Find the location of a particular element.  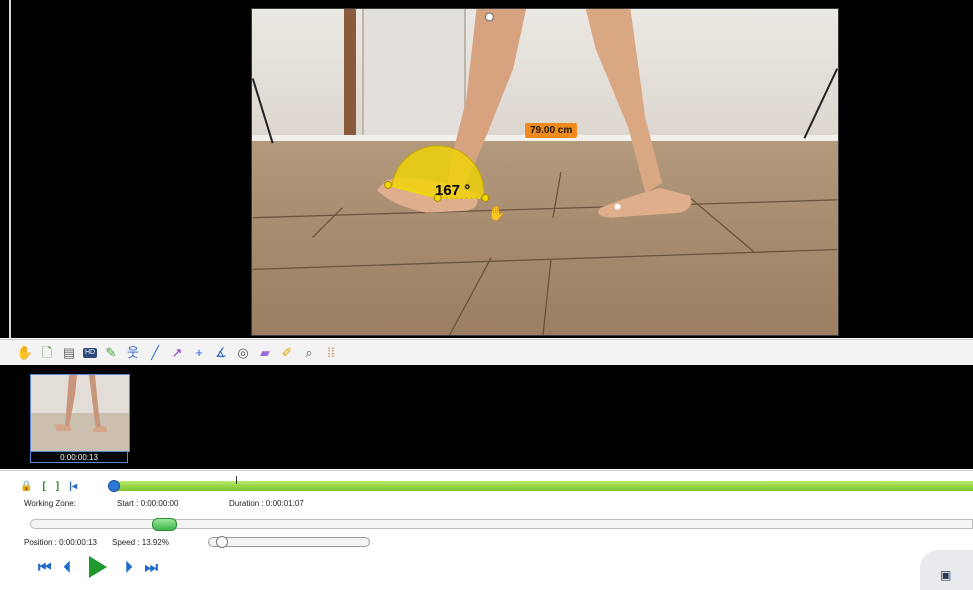

drawing-toolbar: ✋ 🗋 ▤ HD ✎ 웃 ╱ ↗ + ∡ ◎ ▰ ✐ ⌕ ⁞⁞ is located at coordinates (486, 352).